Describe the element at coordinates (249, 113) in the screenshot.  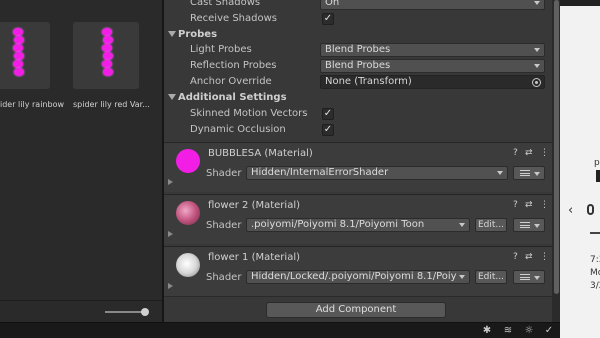
I see `skinned-motion-label: Skinned Motion Vectors` at that location.